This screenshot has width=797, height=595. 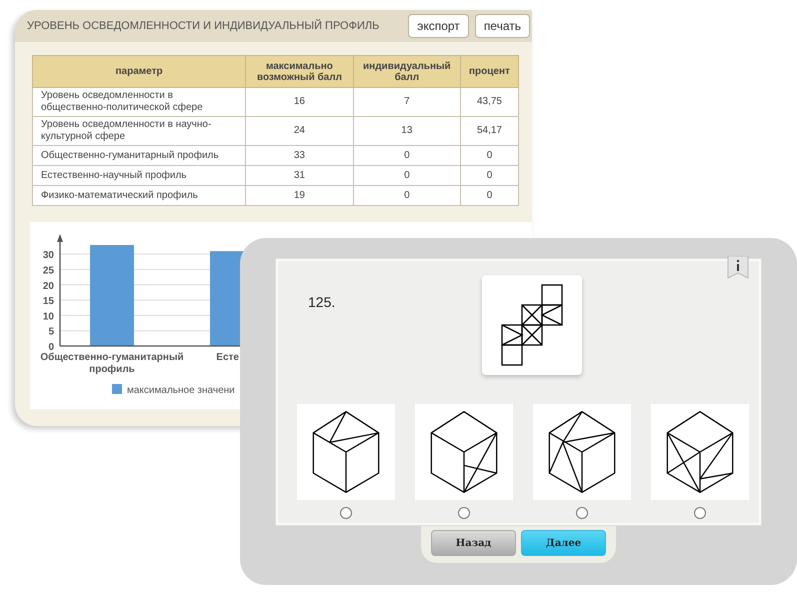 What do you see at coordinates (112, 363) in the screenshot?
I see `category-label: Общественно-гуманитарный профиль` at bounding box center [112, 363].